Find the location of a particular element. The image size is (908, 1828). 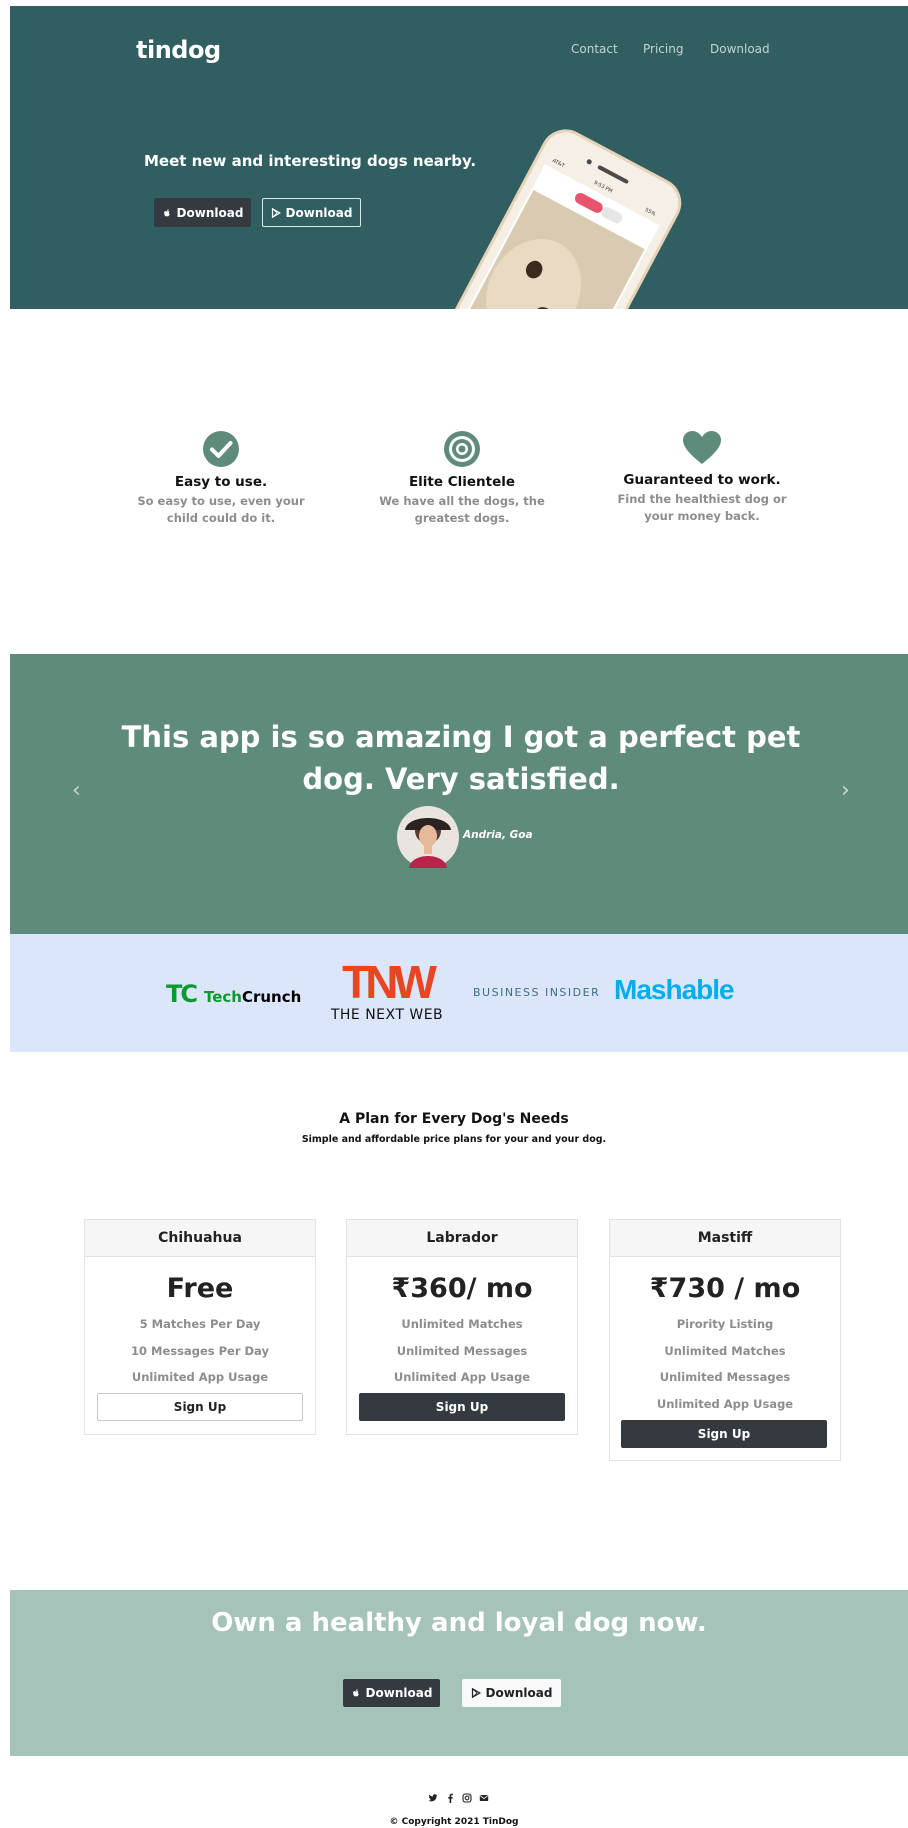

nav-link-contact: Contact is located at coordinates (594, 49).